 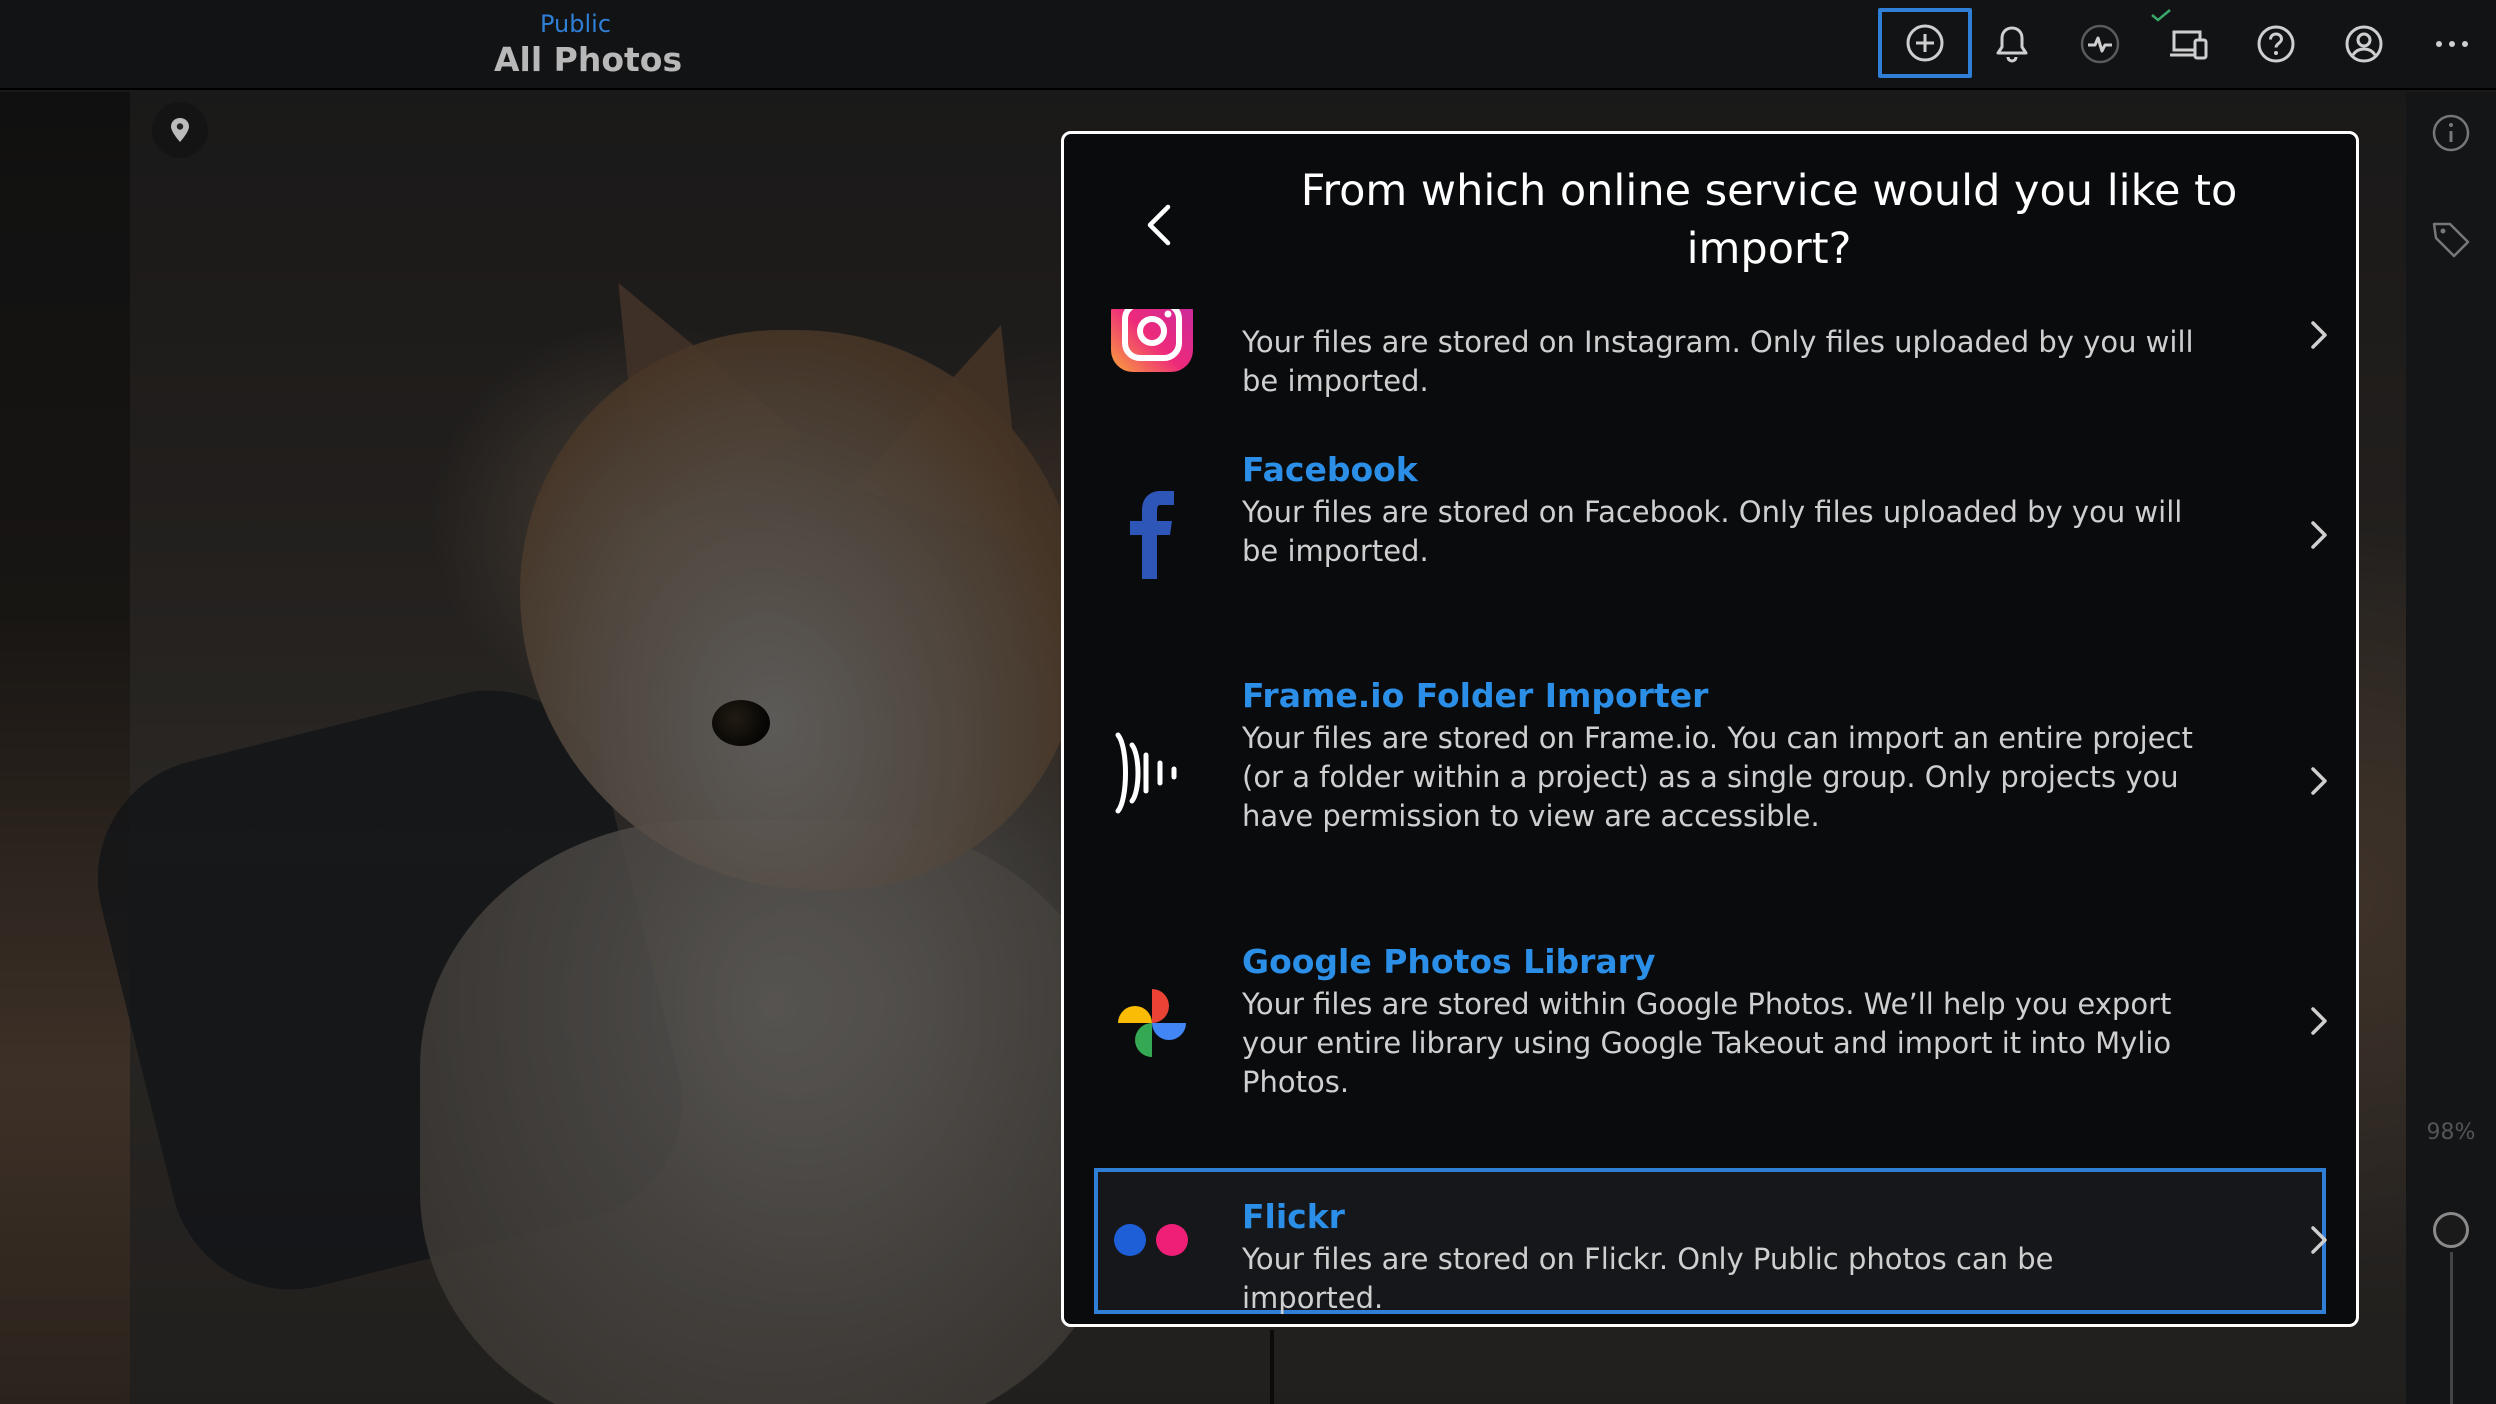 I want to click on account-button, so click(x=2364, y=44).